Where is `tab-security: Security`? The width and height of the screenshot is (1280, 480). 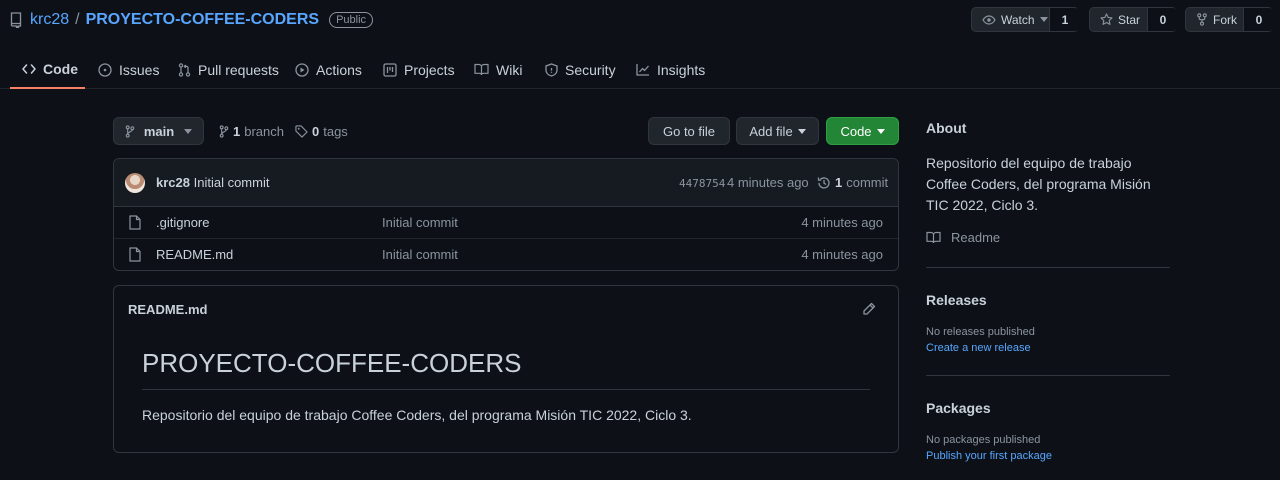 tab-security: Security is located at coordinates (580, 69).